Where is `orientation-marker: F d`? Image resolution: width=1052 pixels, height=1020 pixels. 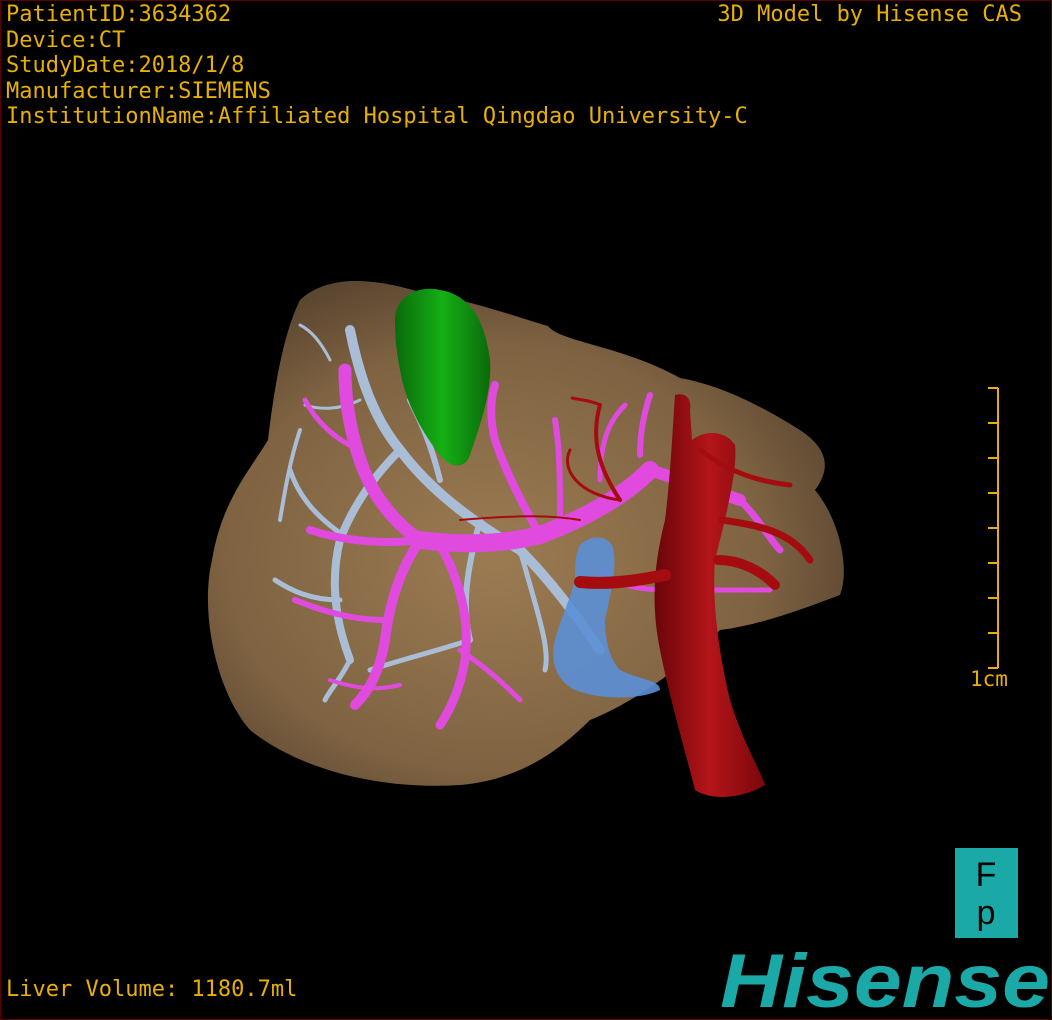
orientation-marker: F d is located at coordinates (986, 893).